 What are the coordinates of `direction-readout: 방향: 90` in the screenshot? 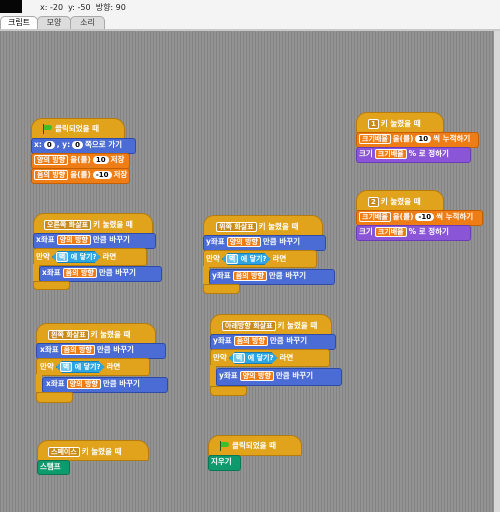 It's located at (110, 7).